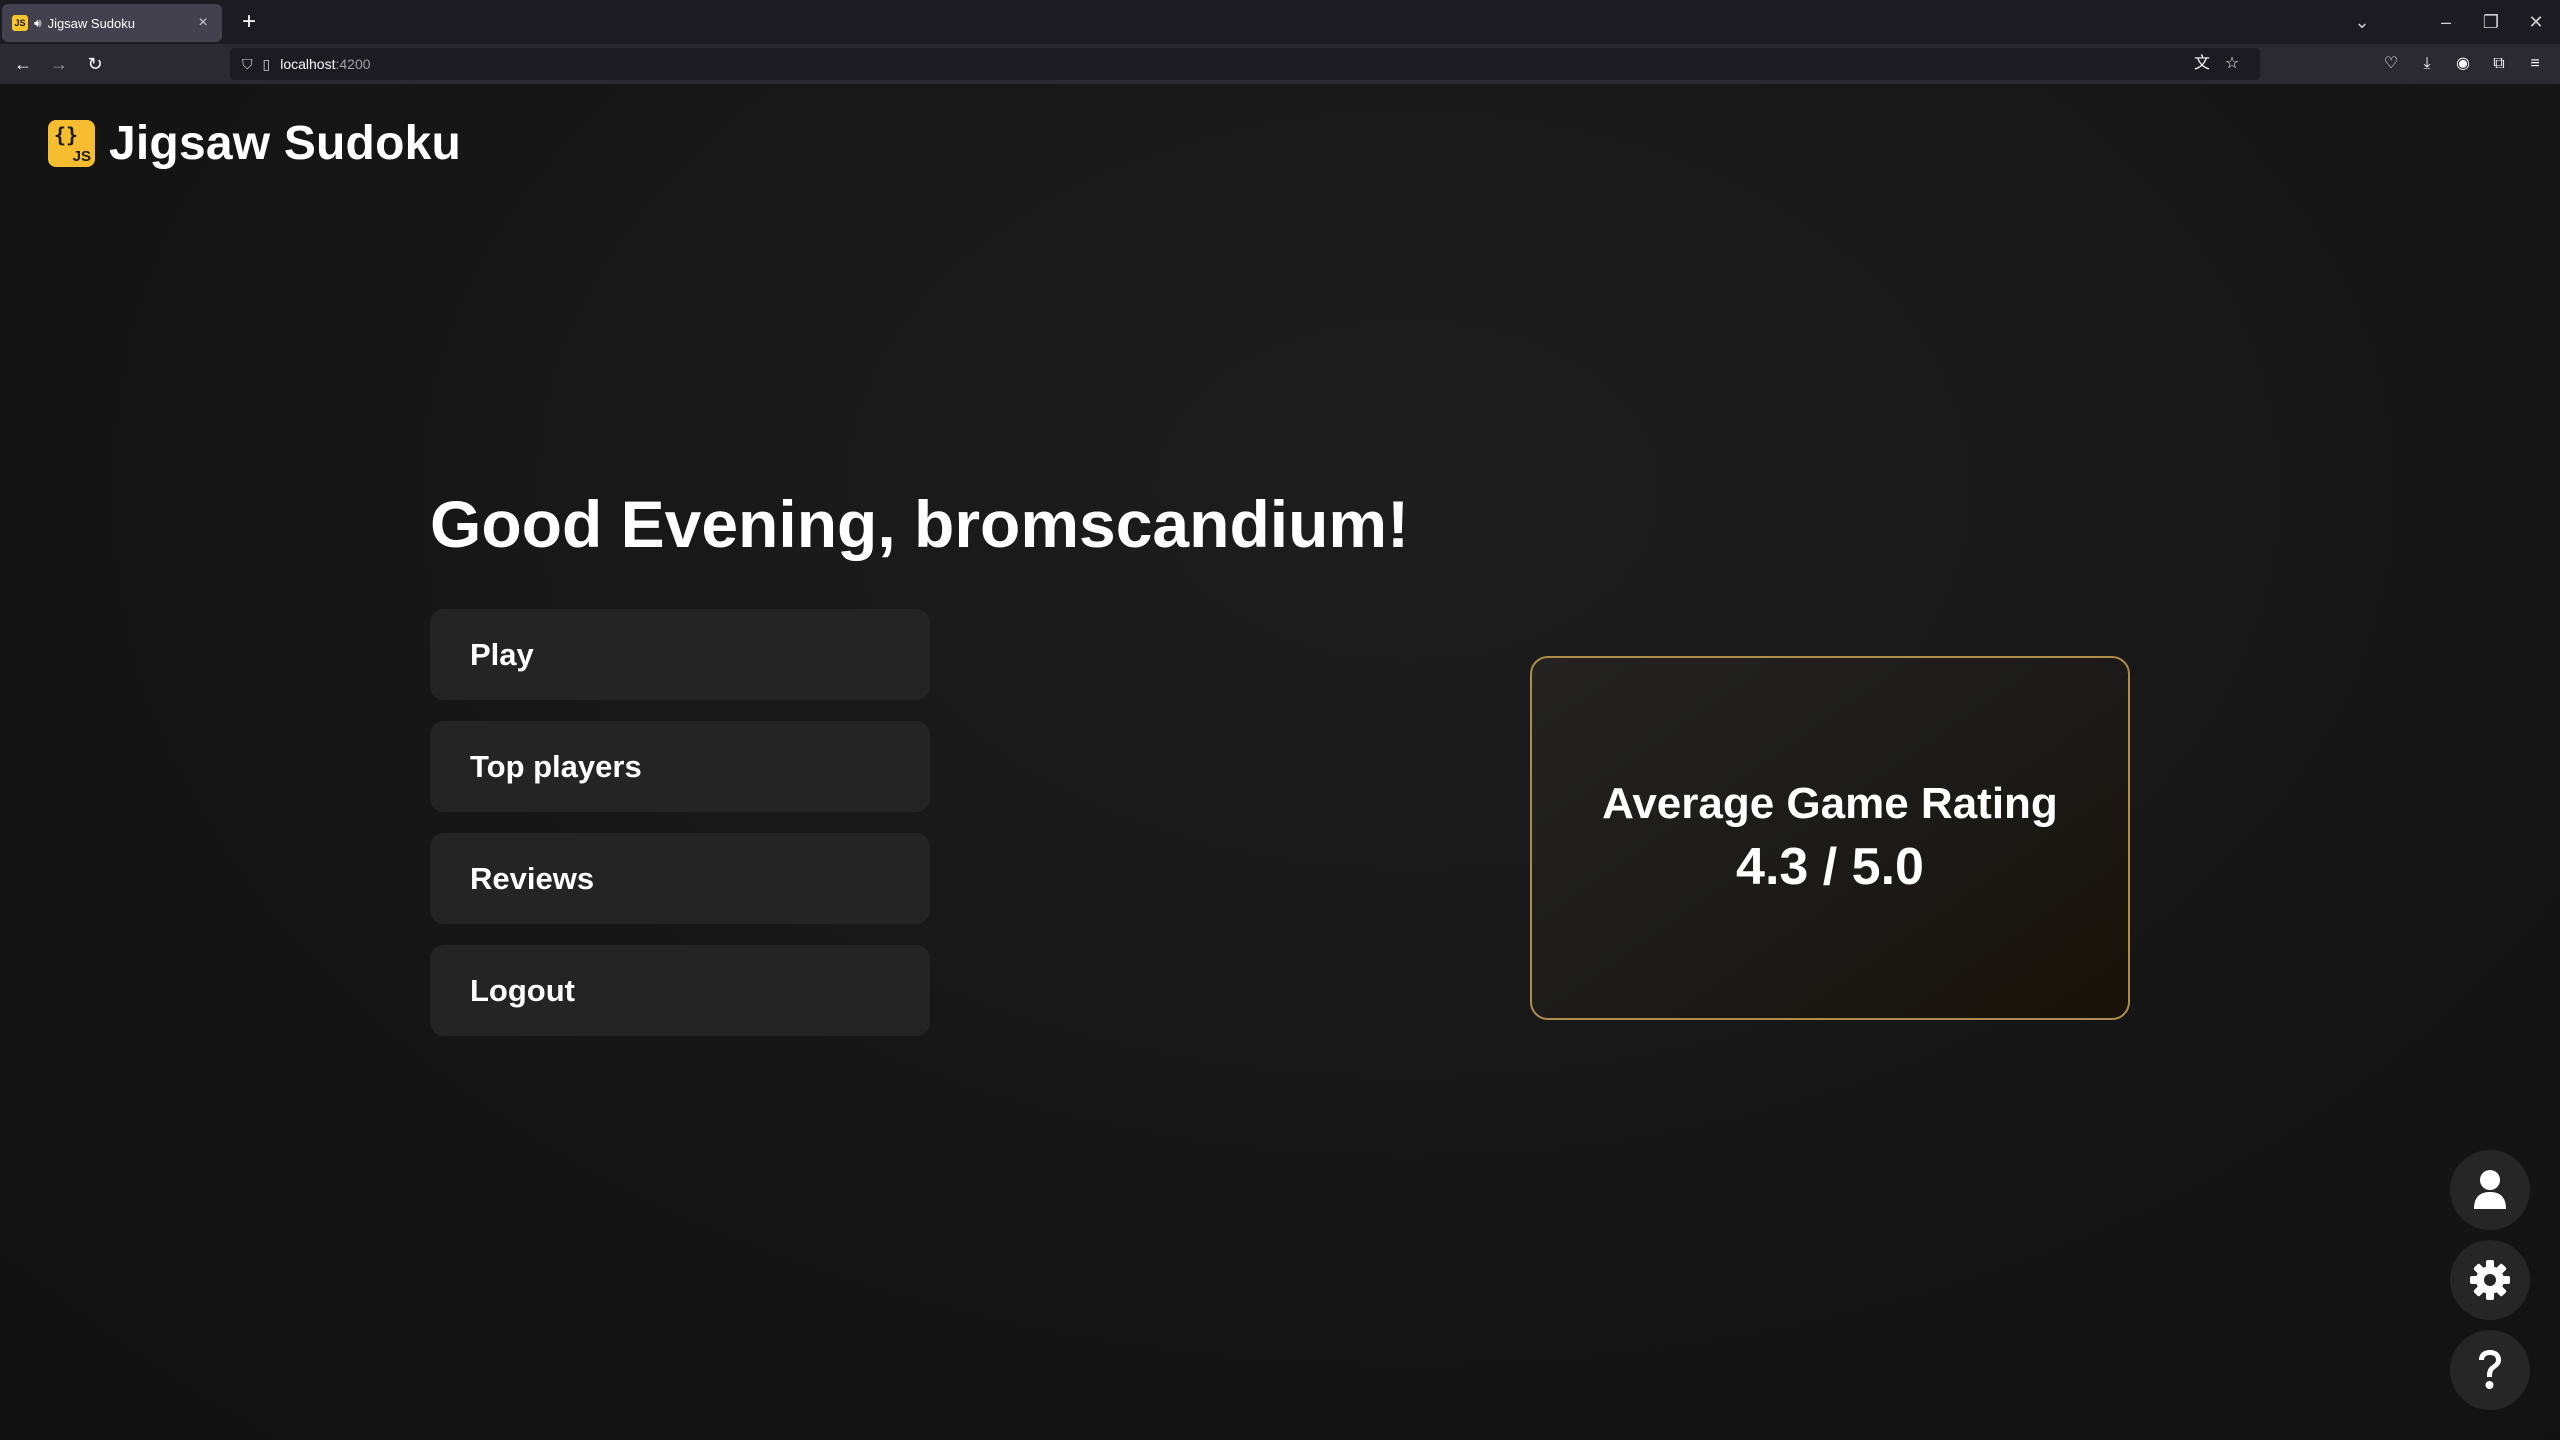 The height and width of the screenshot is (1440, 2560). What do you see at coordinates (285, 143) in the screenshot?
I see `app-title: Jigsaw Sudoku` at bounding box center [285, 143].